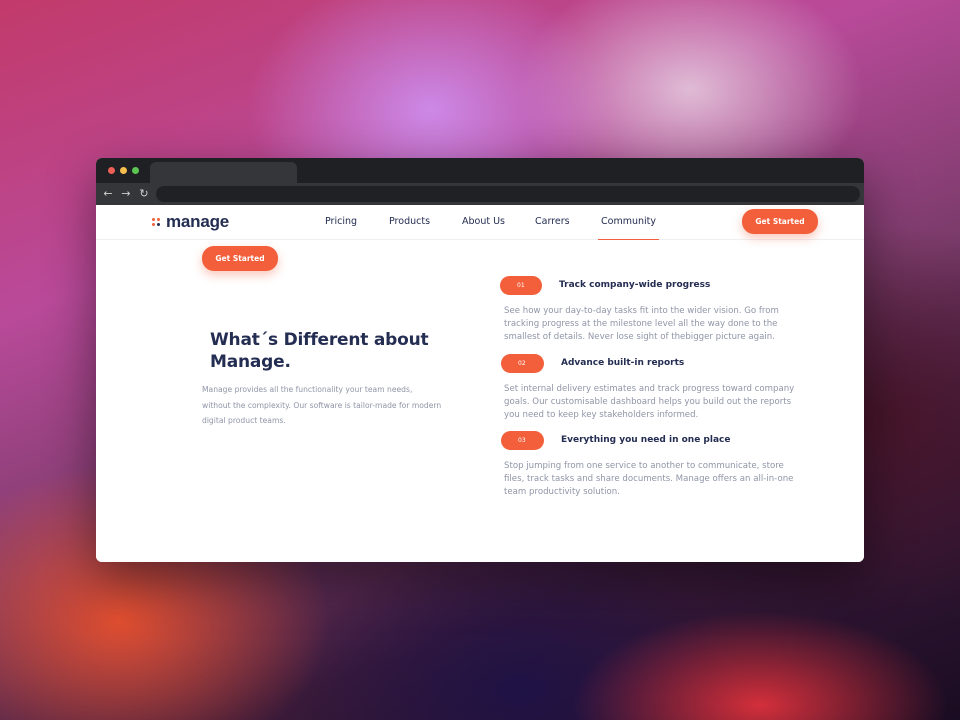 The width and height of the screenshot is (960, 720). What do you see at coordinates (635, 285) in the screenshot?
I see `feature-title: Track company-wide progress` at bounding box center [635, 285].